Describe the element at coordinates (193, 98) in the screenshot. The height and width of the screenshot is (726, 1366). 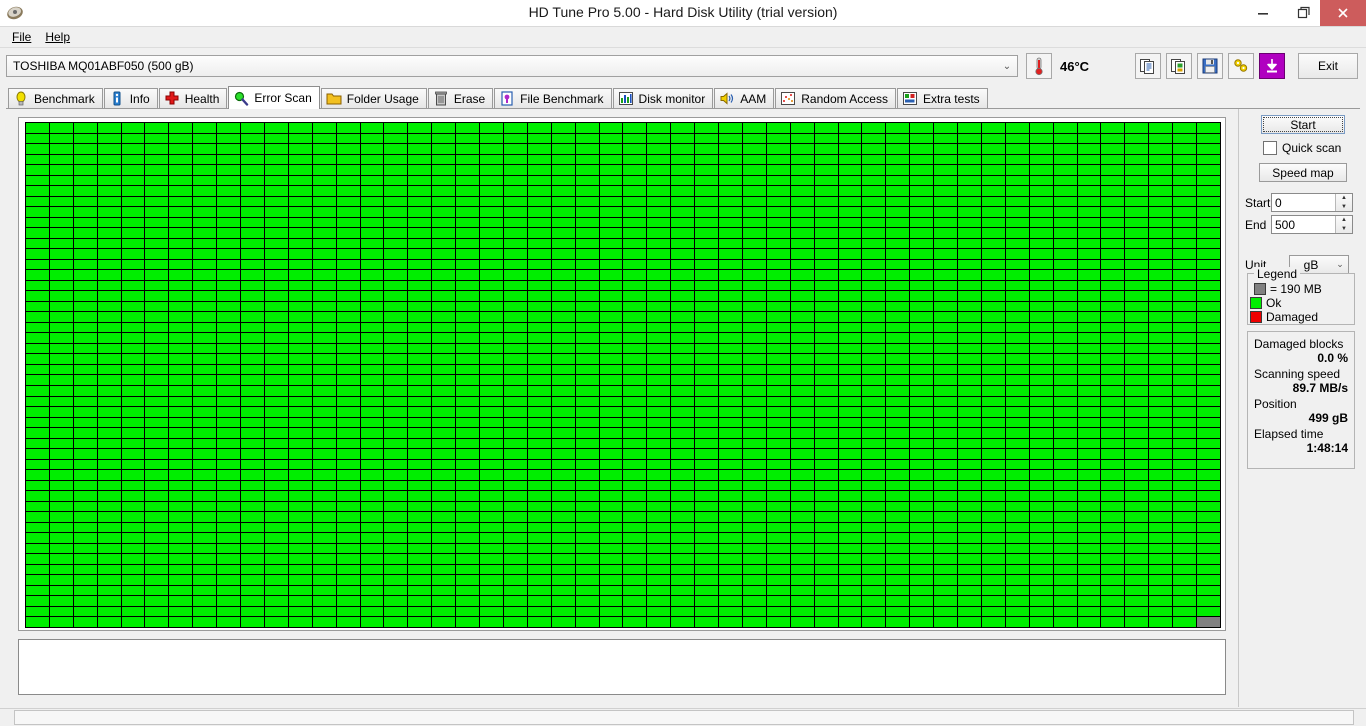
I see `tab-health: Health` at that location.